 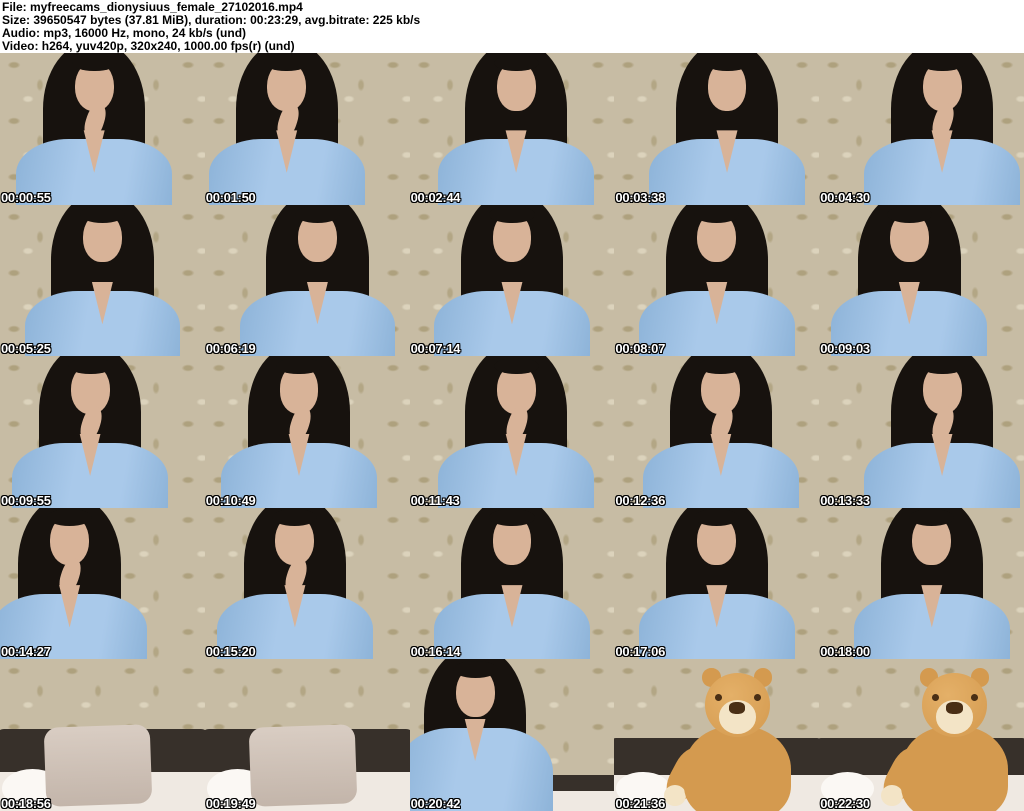 I want to click on timestamp-label: 00:20:42, so click(x=435, y=803).